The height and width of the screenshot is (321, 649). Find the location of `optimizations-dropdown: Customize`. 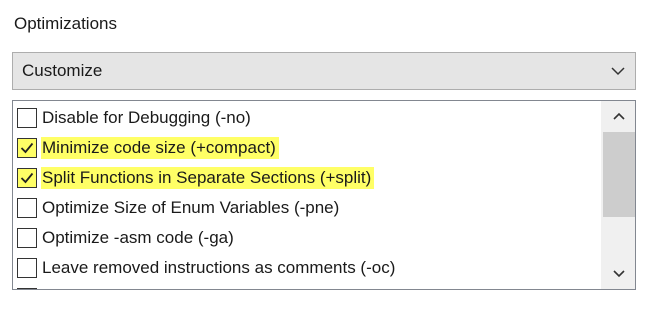

optimizations-dropdown: Customize is located at coordinates (324, 71).